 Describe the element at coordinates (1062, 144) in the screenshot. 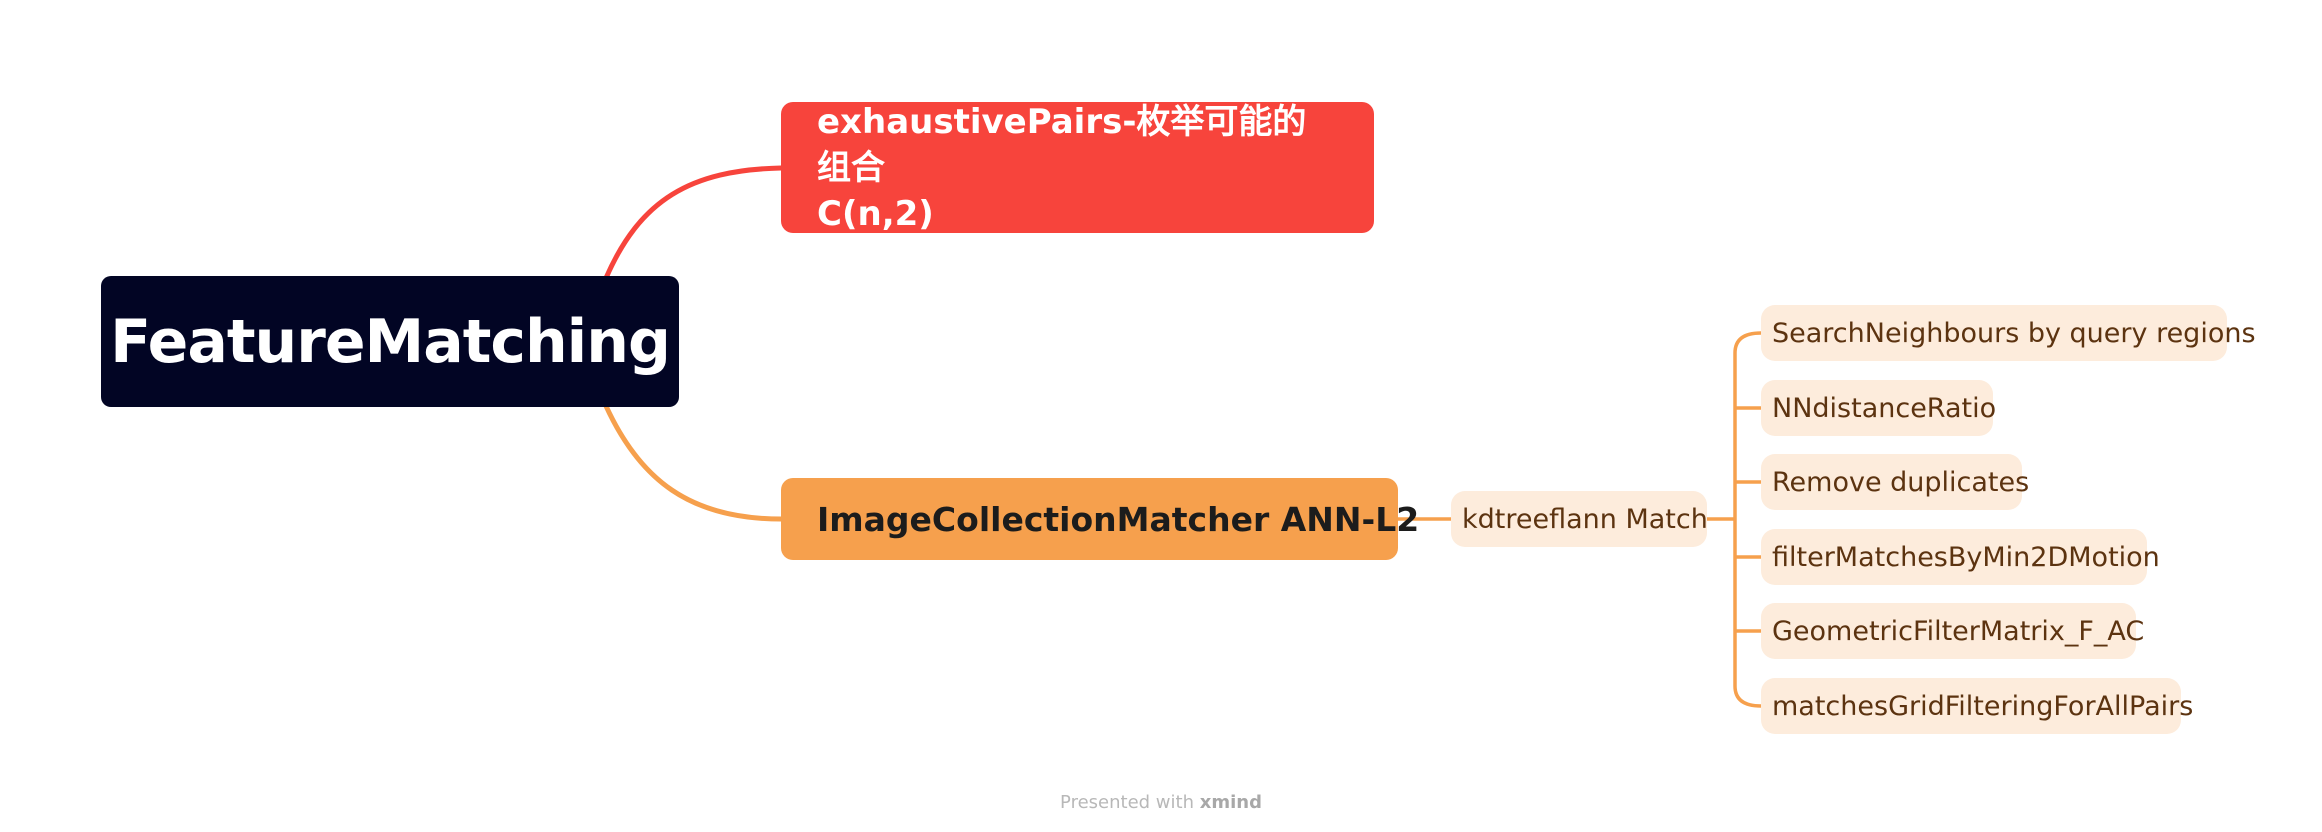

I see `branch-exhaustive-pairs-line-1: exhaustivePairs-枚举可能的组合` at that location.